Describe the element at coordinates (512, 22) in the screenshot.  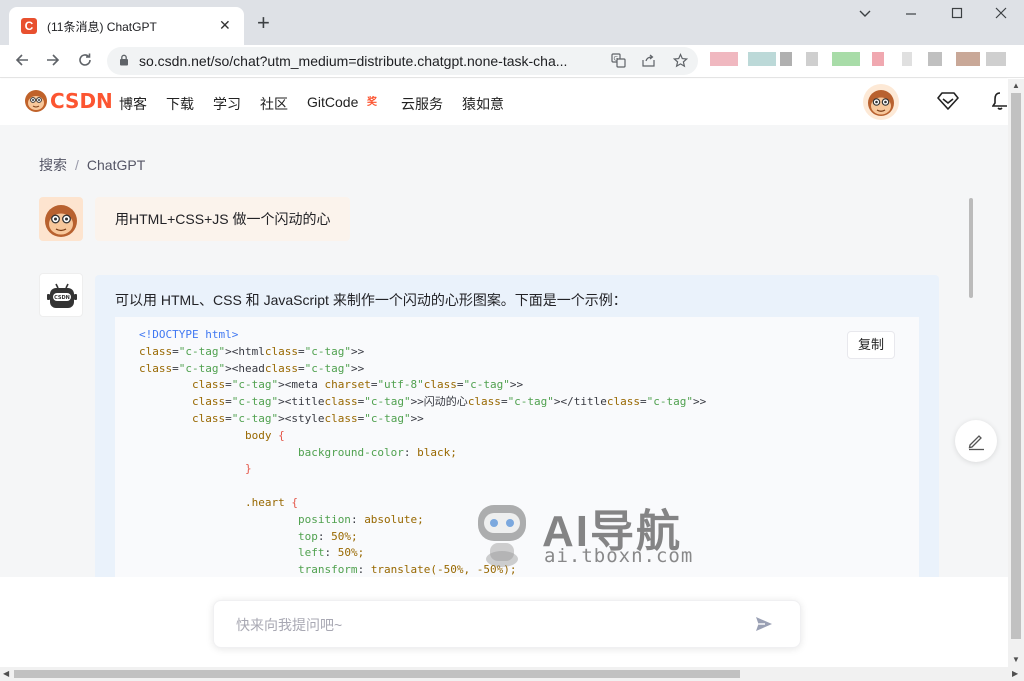
I see `browser-title-bar: C (11条消息) ChatGPT ✕ +` at that location.